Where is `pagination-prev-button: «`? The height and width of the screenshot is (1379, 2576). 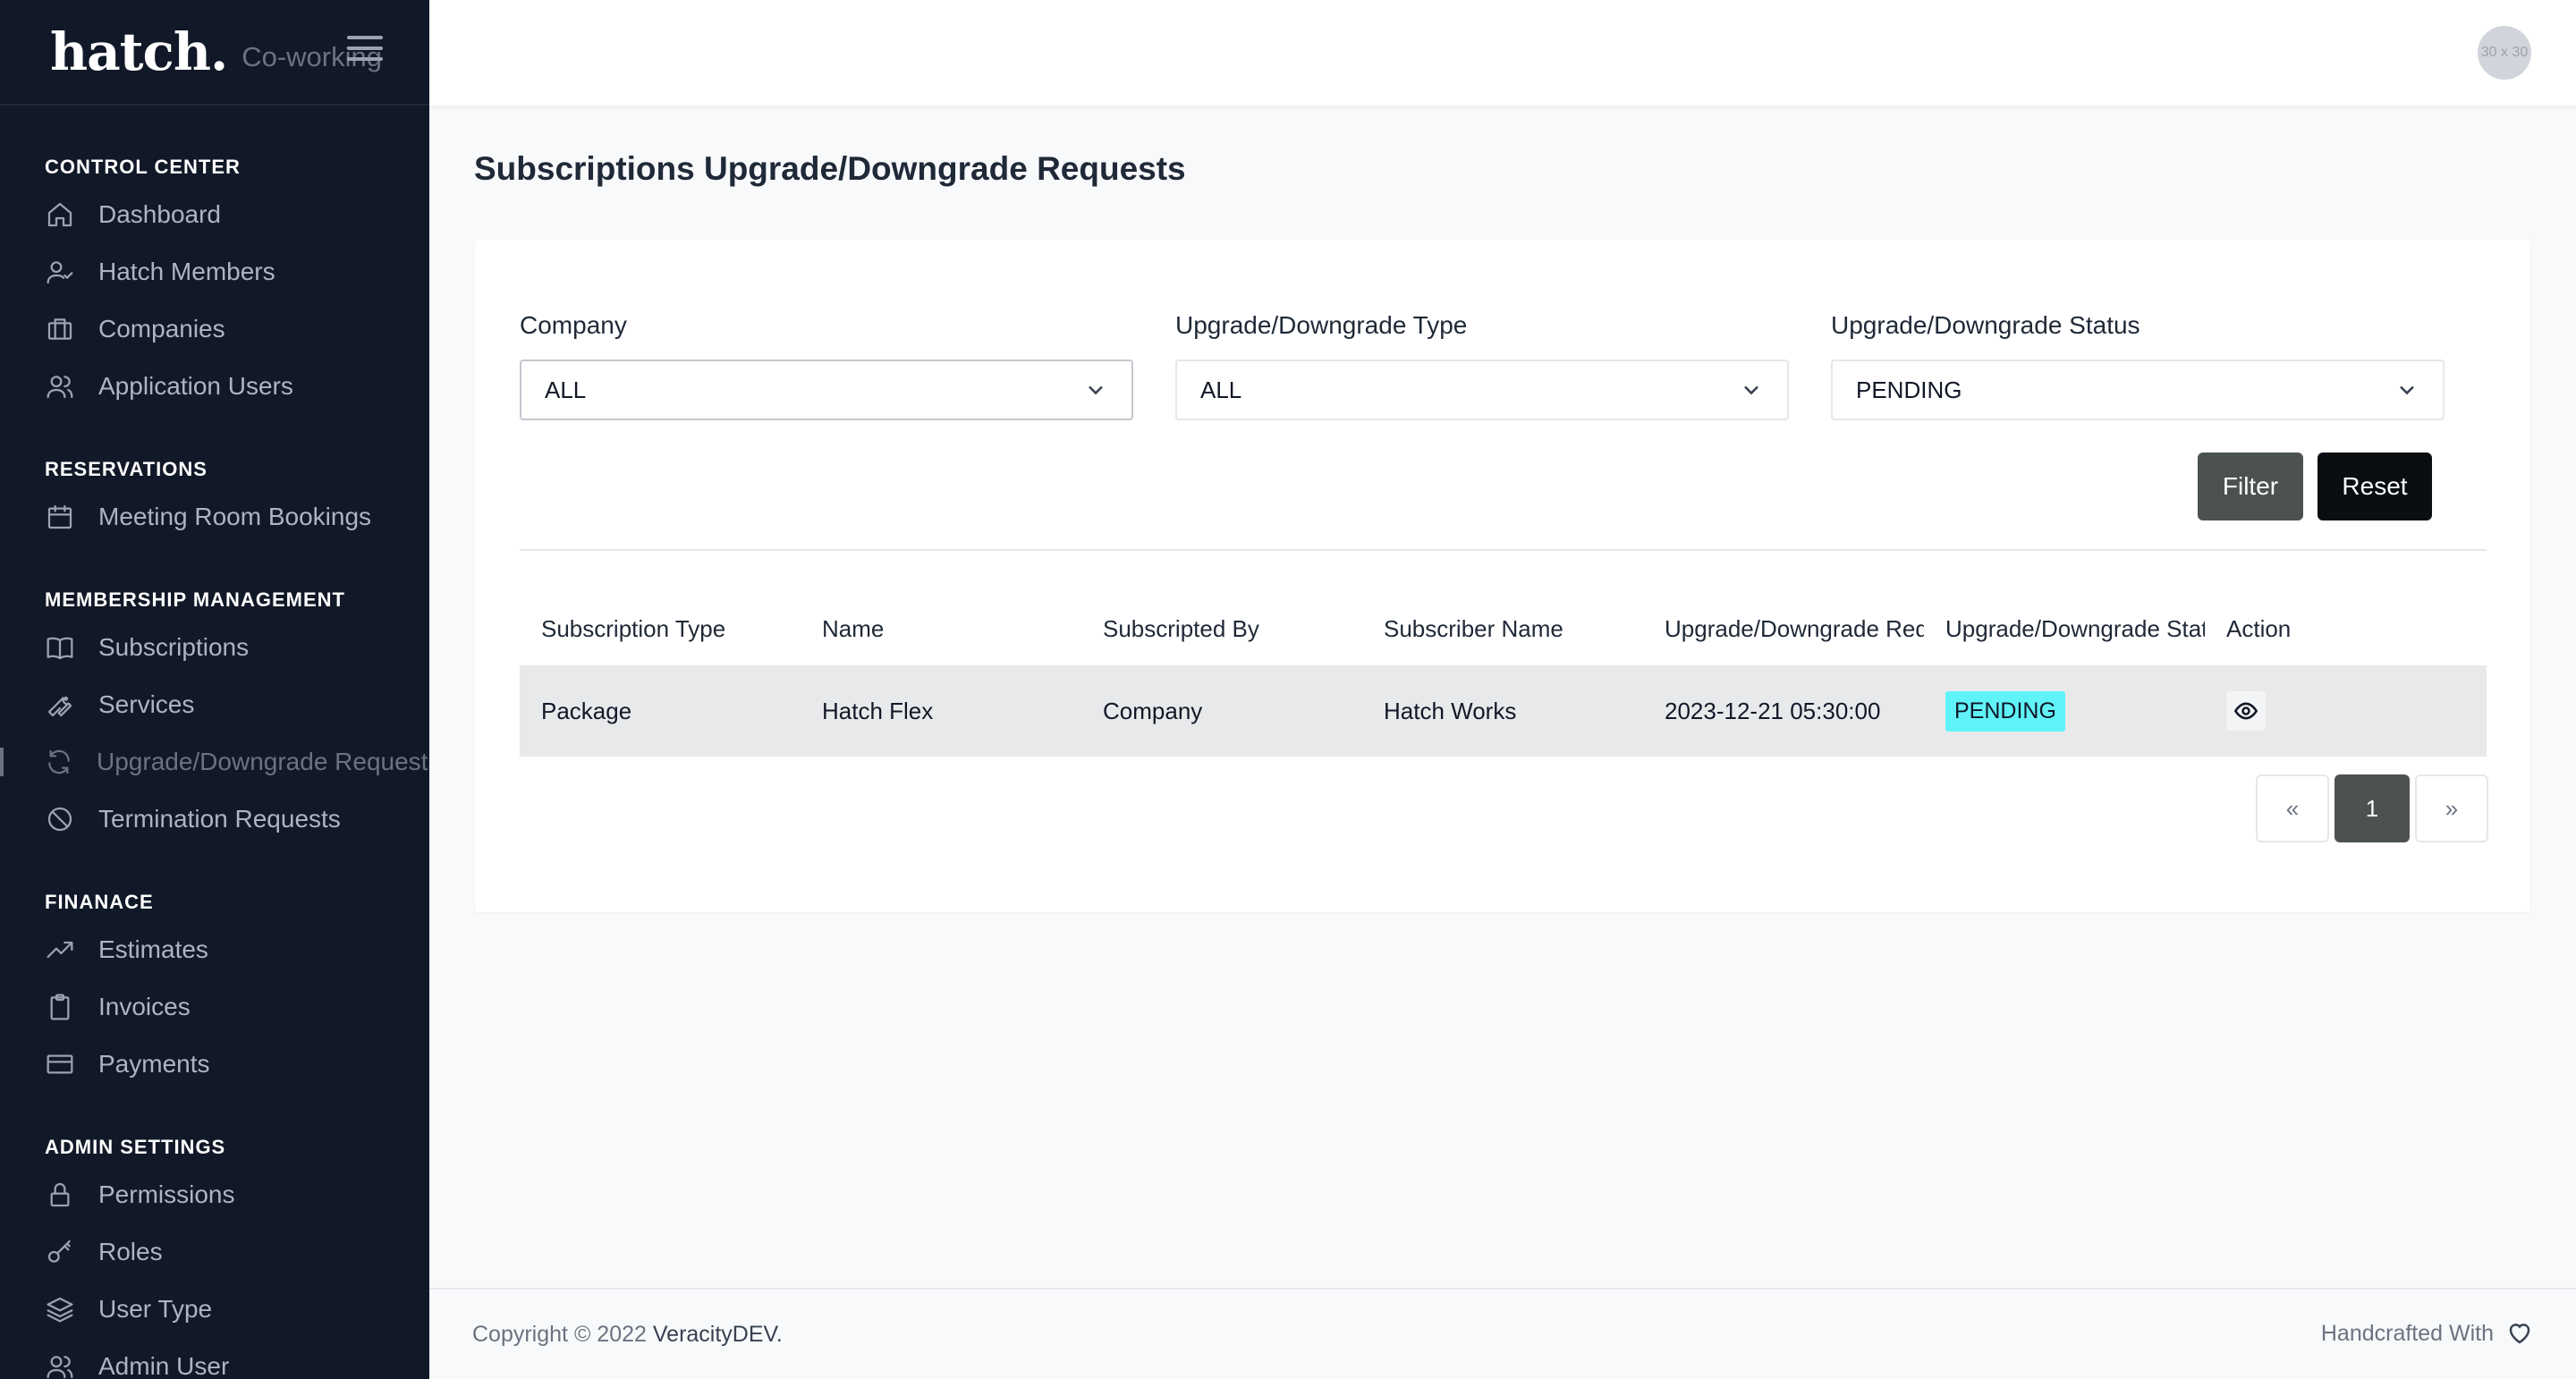
pagination-prev-button: « is located at coordinates (2292, 808).